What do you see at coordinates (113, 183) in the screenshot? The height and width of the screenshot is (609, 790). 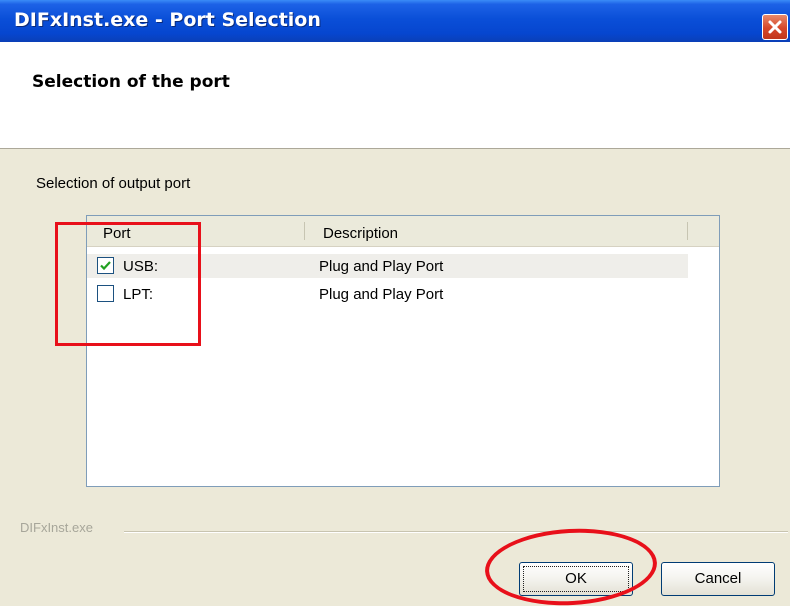 I see `output-port-label: Selection of output port` at bounding box center [113, 183].